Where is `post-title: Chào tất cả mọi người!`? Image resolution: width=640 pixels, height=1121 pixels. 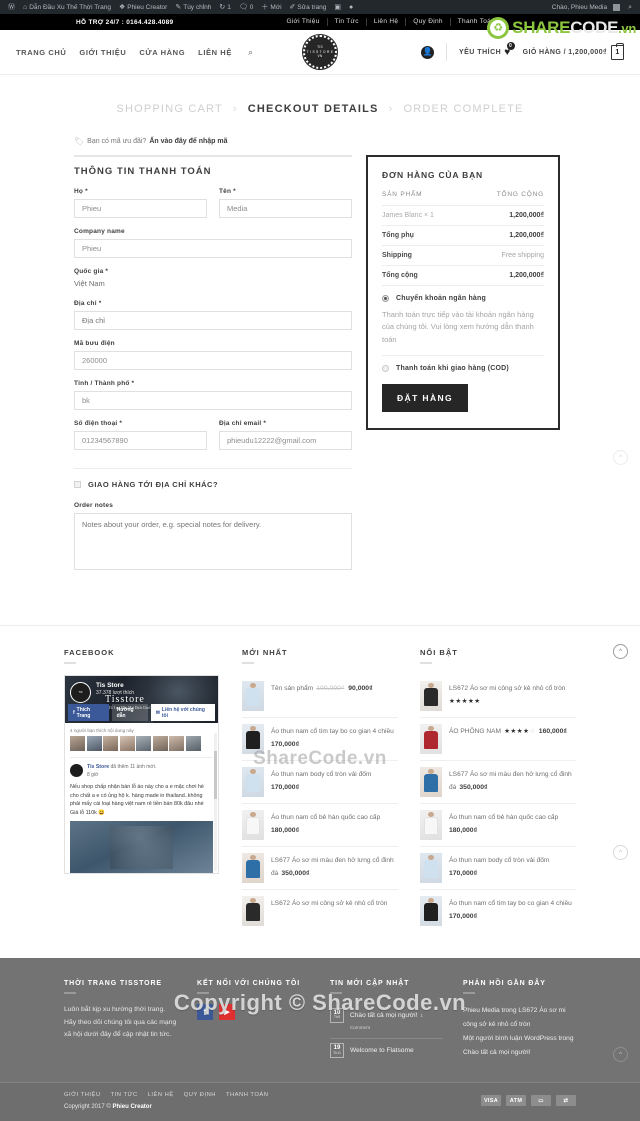
post-title: Chào tất cả mọi người! is located at coordinates (383, 1015).